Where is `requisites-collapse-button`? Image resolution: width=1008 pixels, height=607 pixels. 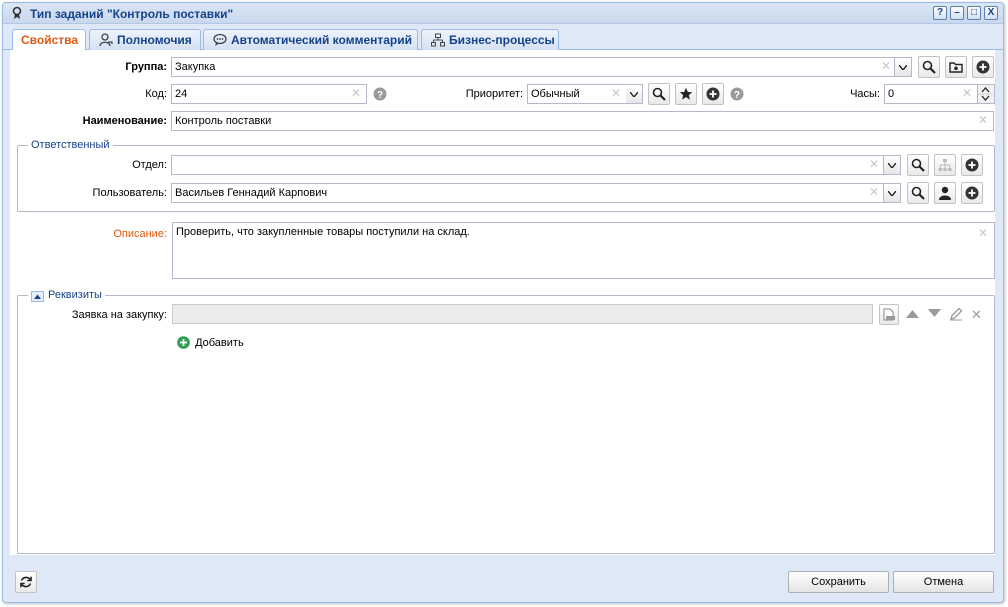 requisites-collapse-button is located at coordinates (37, 296).